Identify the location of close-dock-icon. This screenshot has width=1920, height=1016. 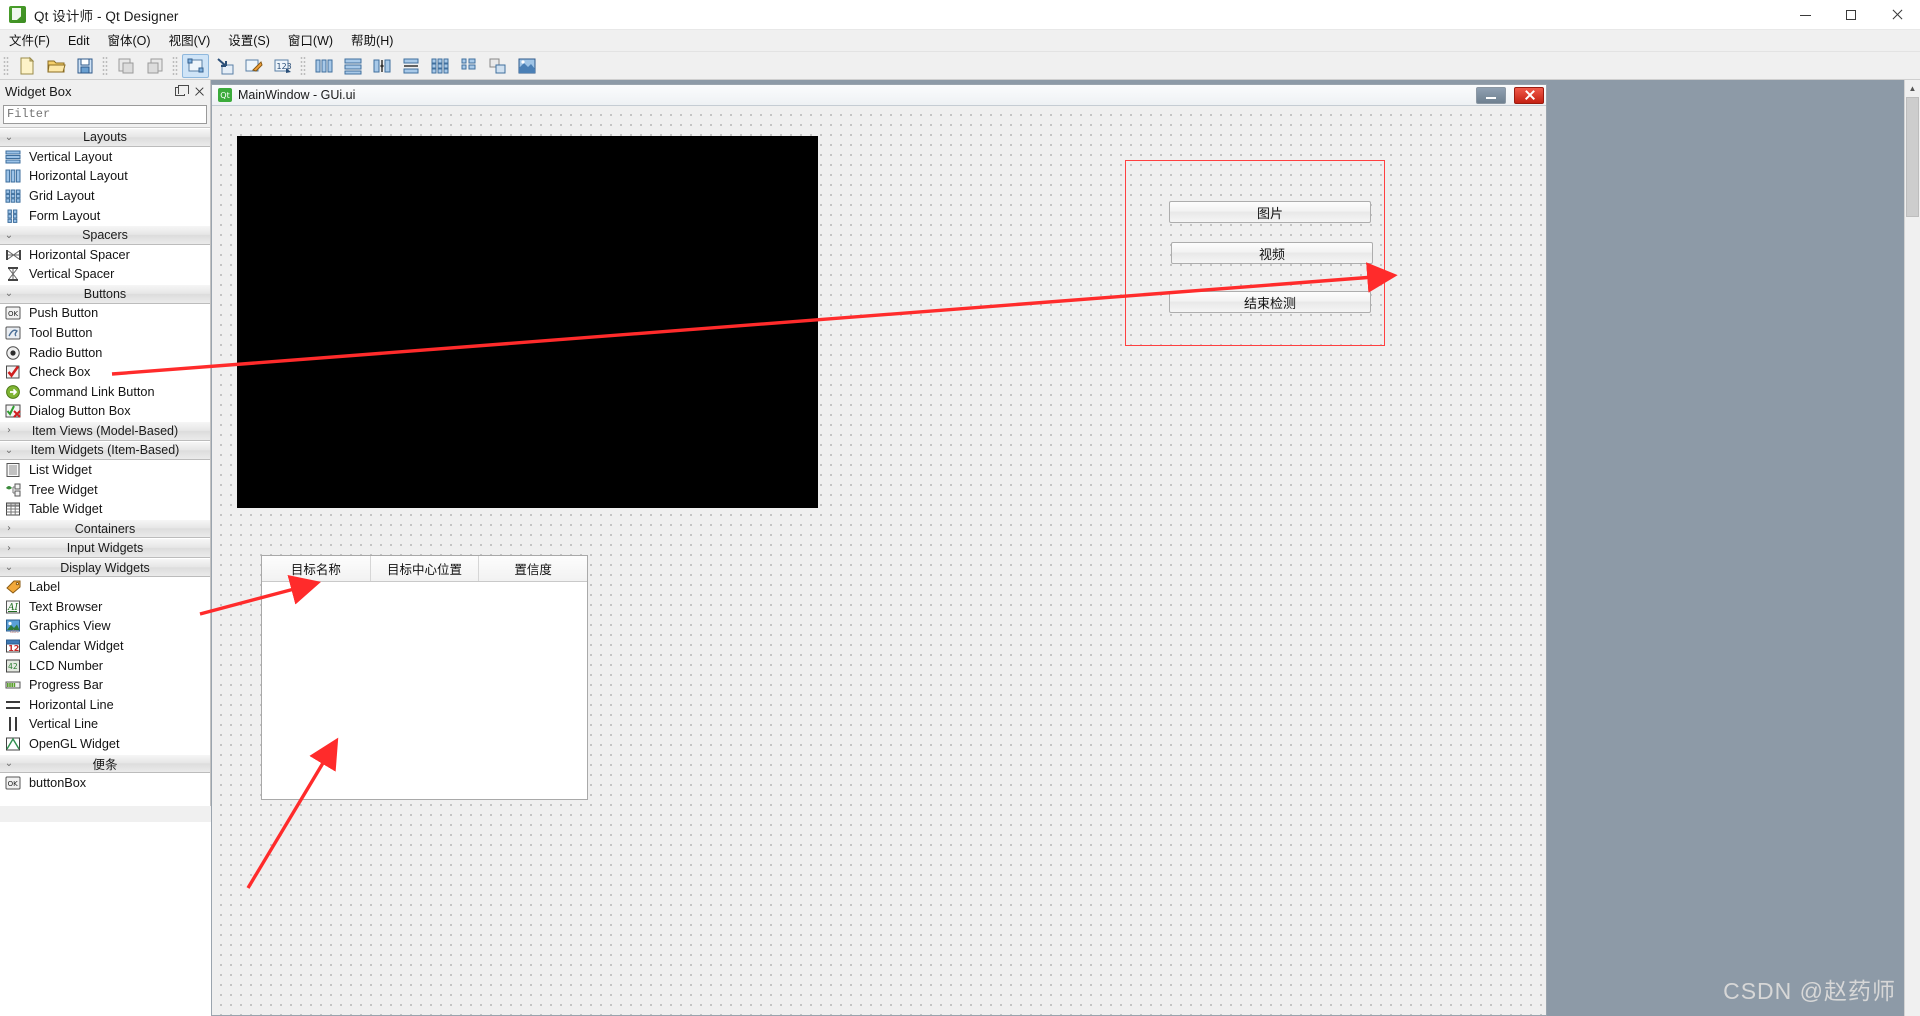
(199, 91).